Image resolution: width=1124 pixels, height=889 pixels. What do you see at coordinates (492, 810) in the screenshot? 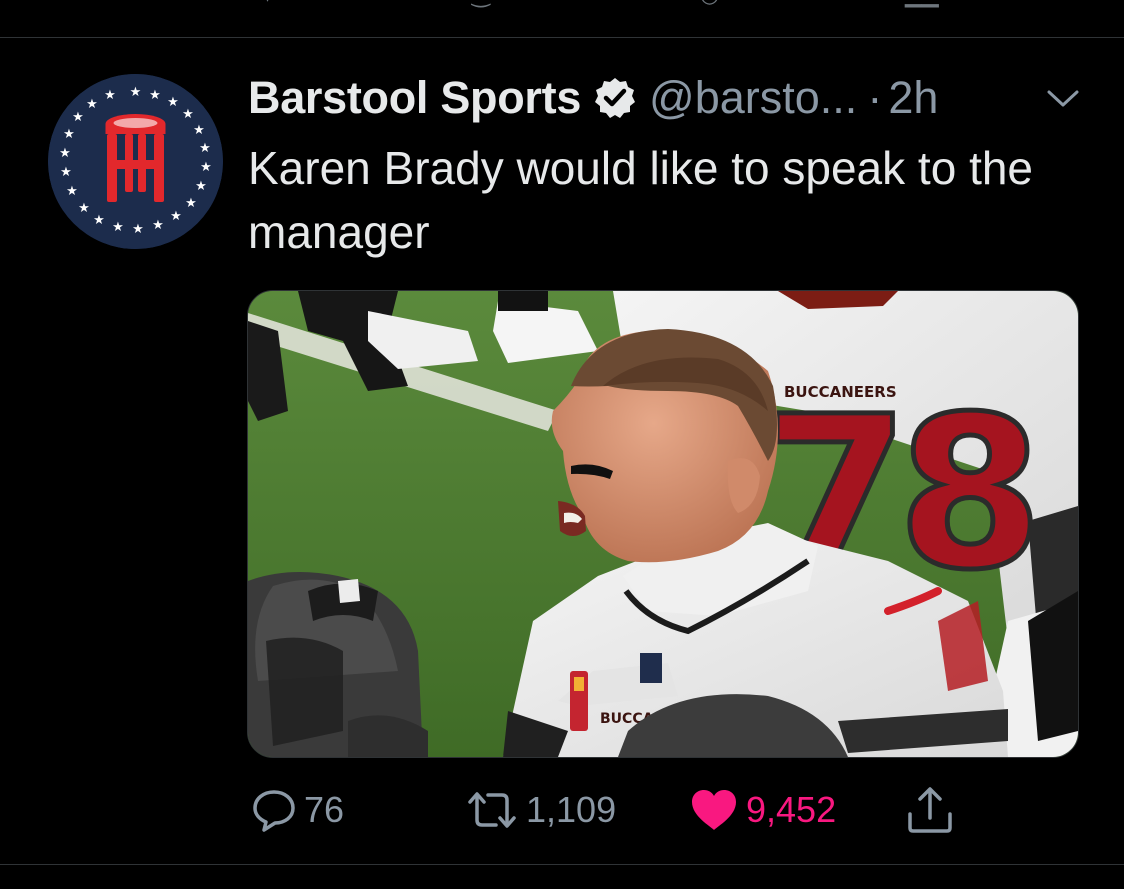
I see `retweet-icon` at bounding box center [492, 810].